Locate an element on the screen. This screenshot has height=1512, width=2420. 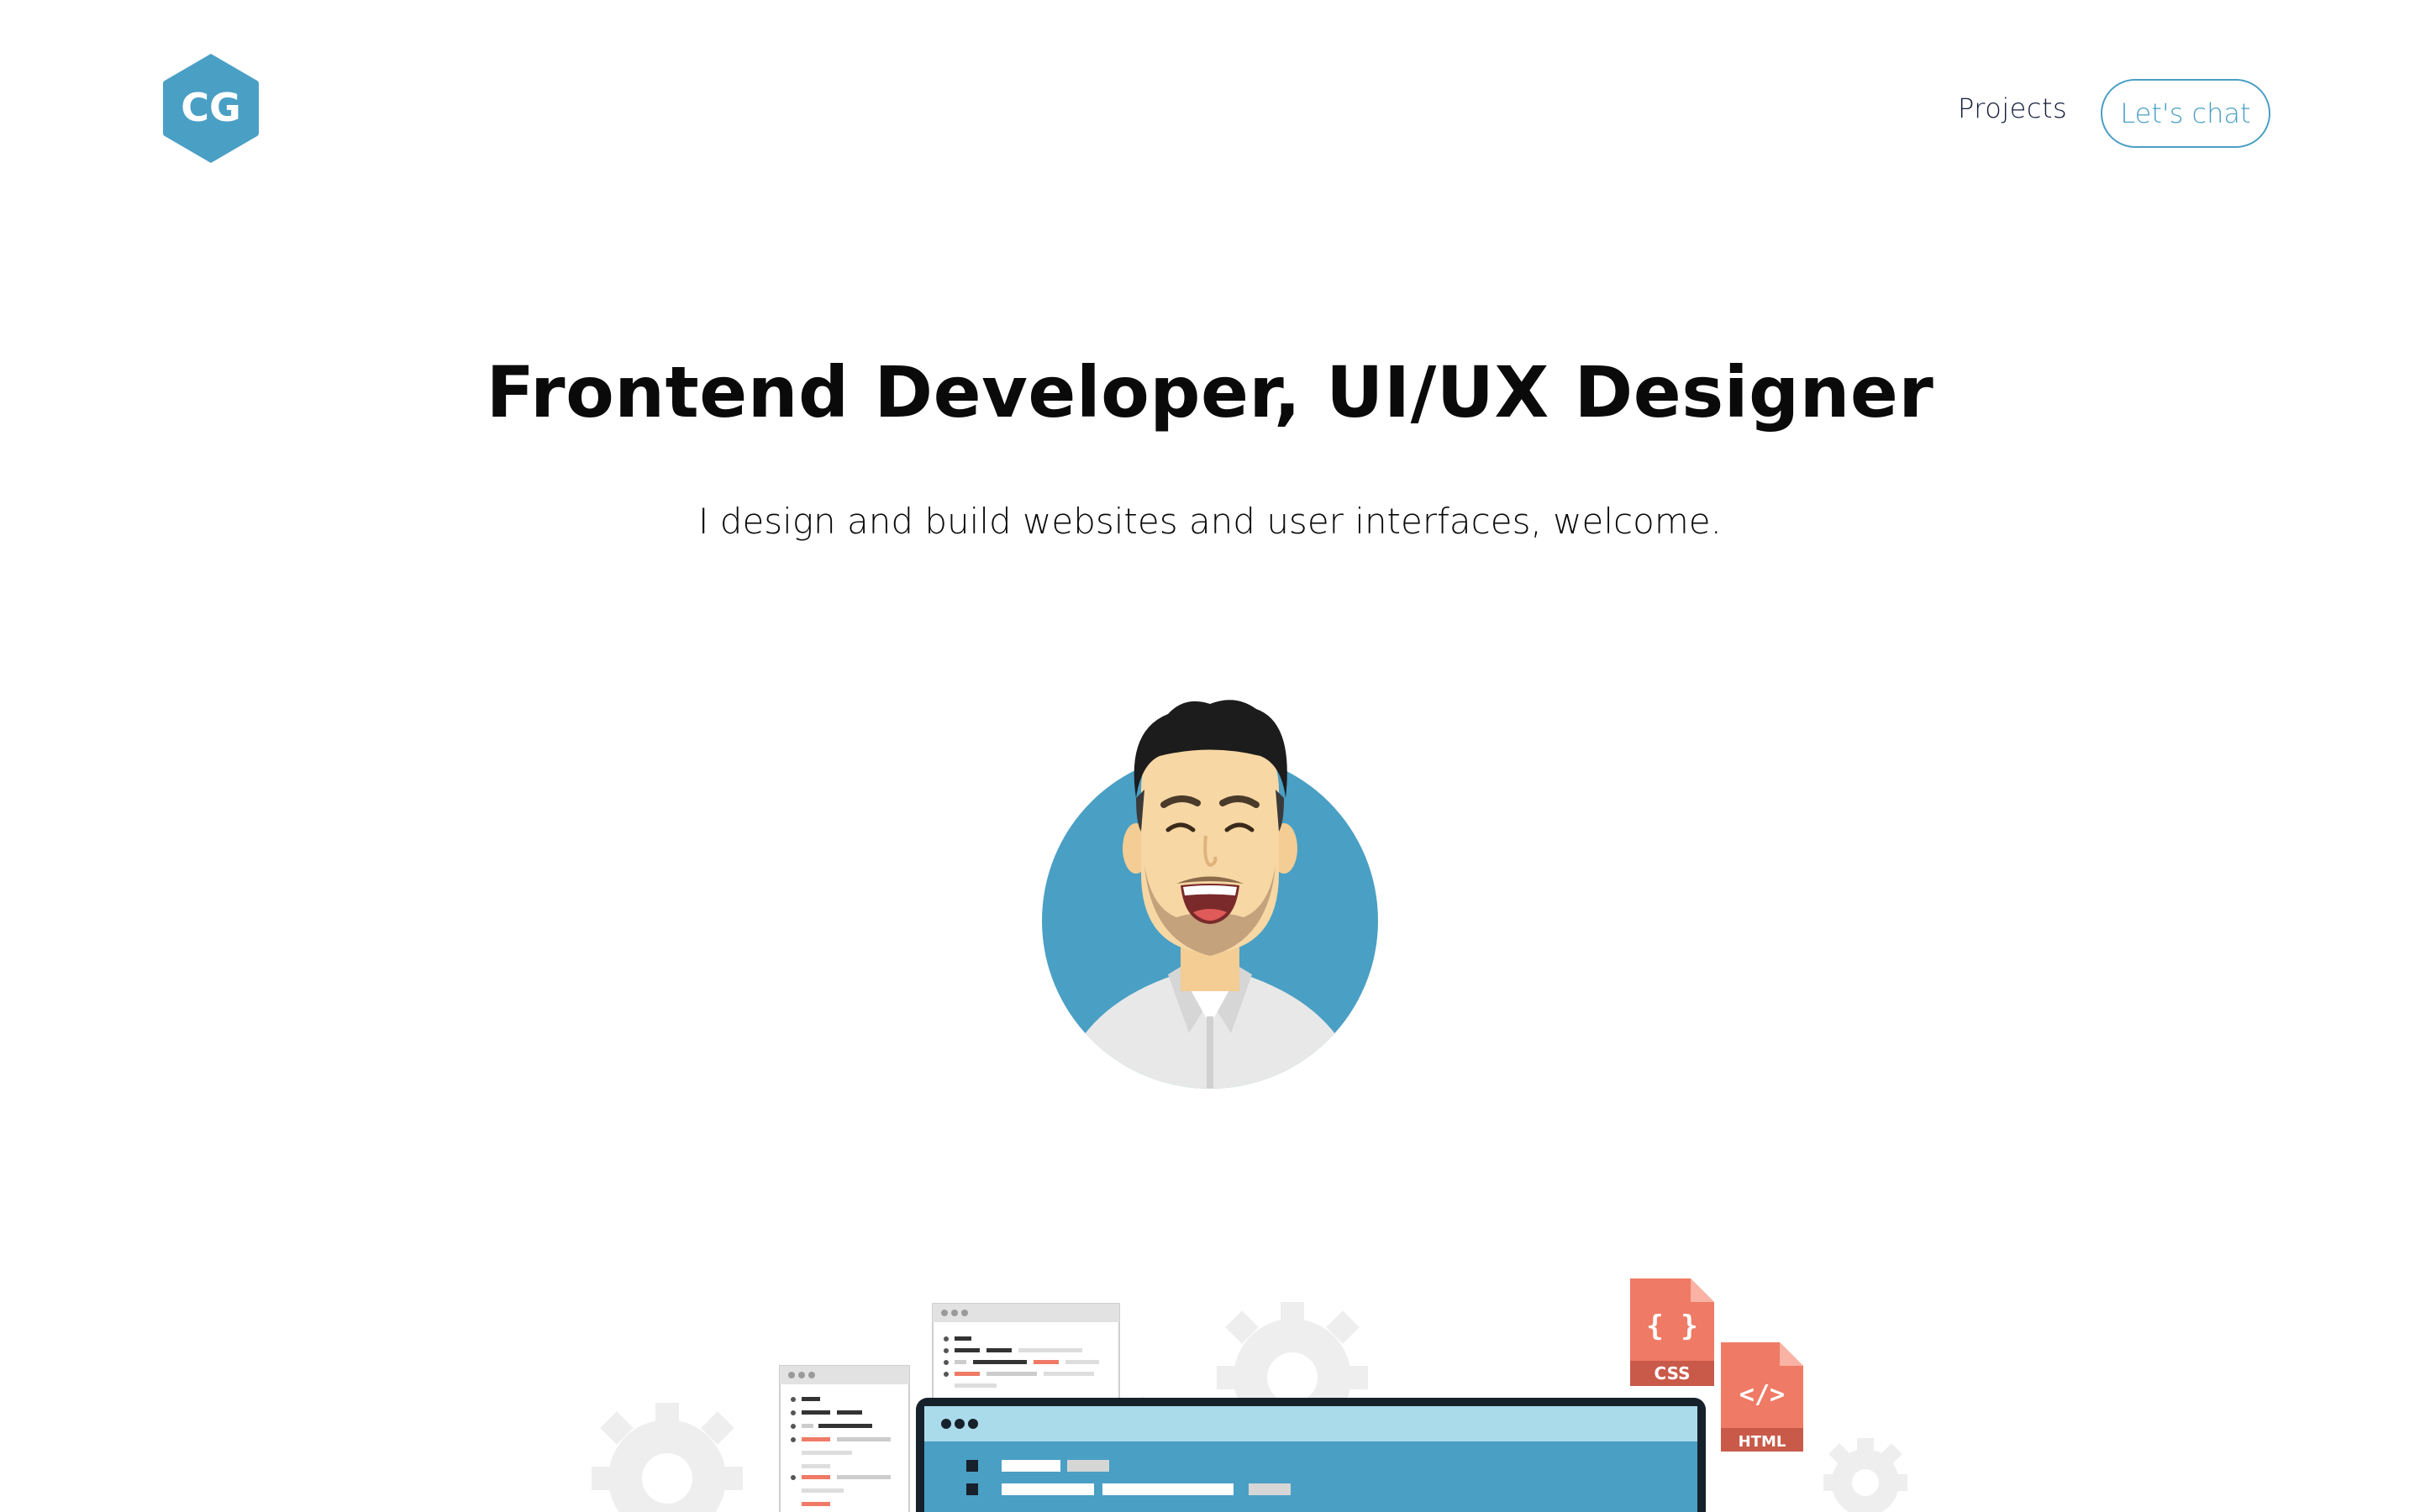
browser-window-small-top is located at coordinates (1026, 1352).